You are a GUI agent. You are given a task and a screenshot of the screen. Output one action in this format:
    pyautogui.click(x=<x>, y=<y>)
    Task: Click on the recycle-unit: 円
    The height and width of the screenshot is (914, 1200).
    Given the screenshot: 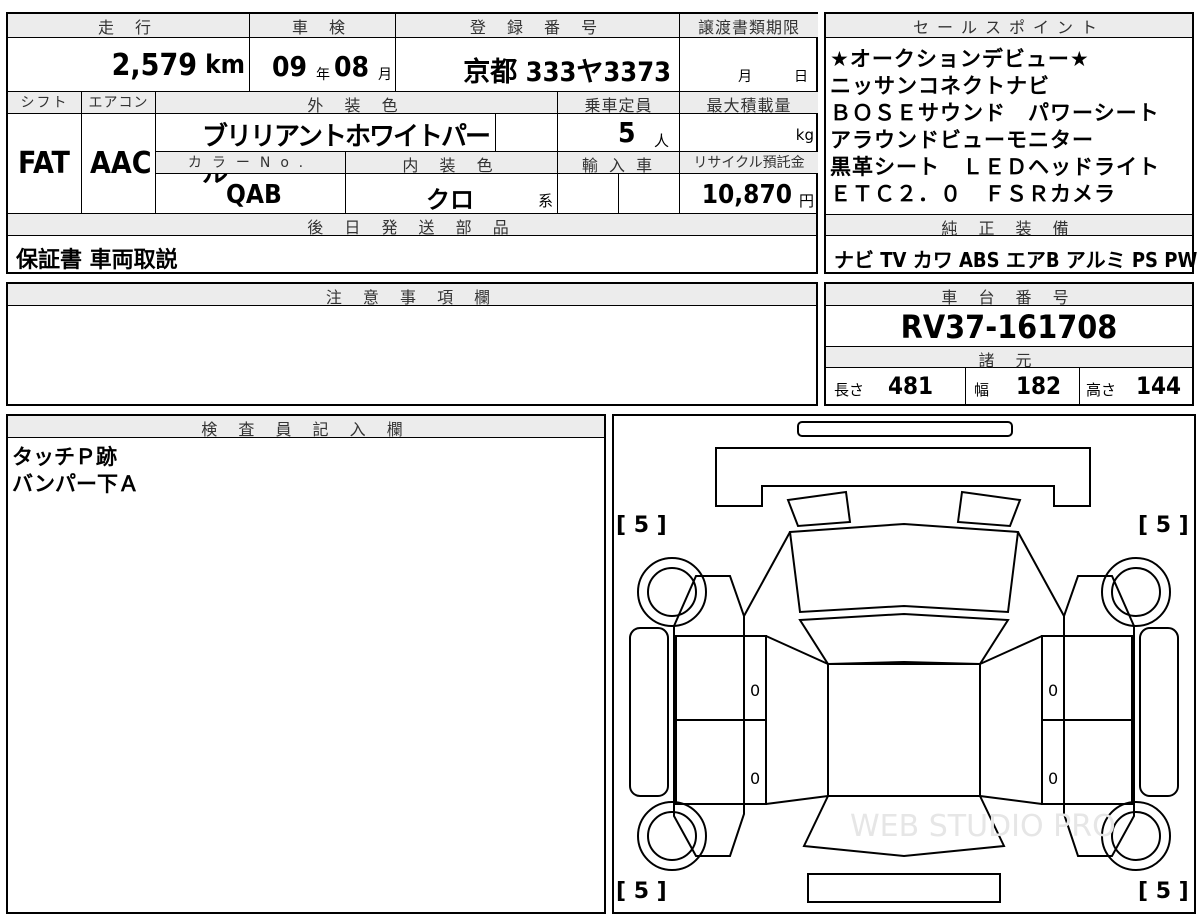 What is the action you would take?
    pyautogui.click(x=806, y=201)
    